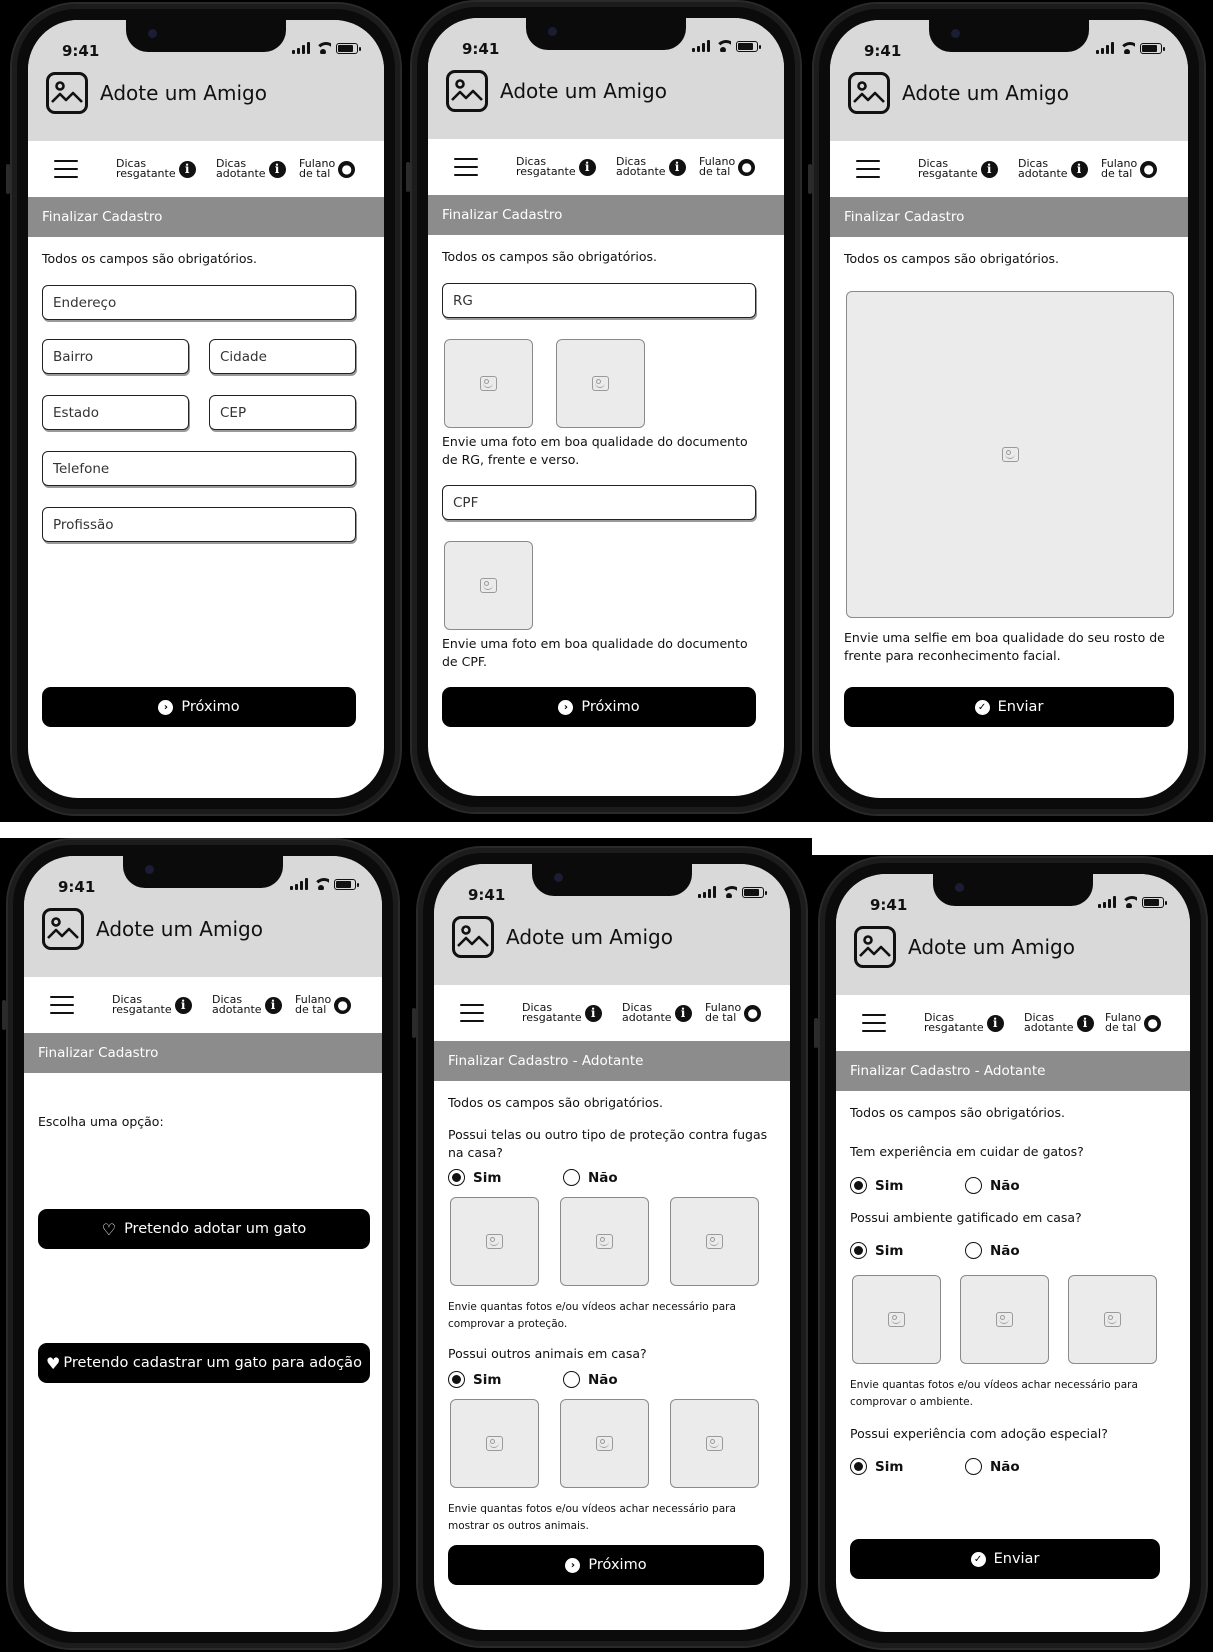 Image resolution: width=1213 pixels, height=1652 pixels. I want to click on rg-back-upload, so click(600, 383).